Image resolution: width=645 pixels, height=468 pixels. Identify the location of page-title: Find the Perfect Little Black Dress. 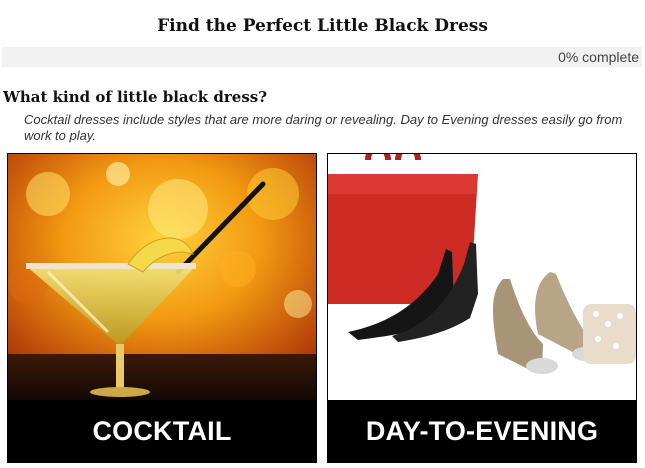
(322, 26).